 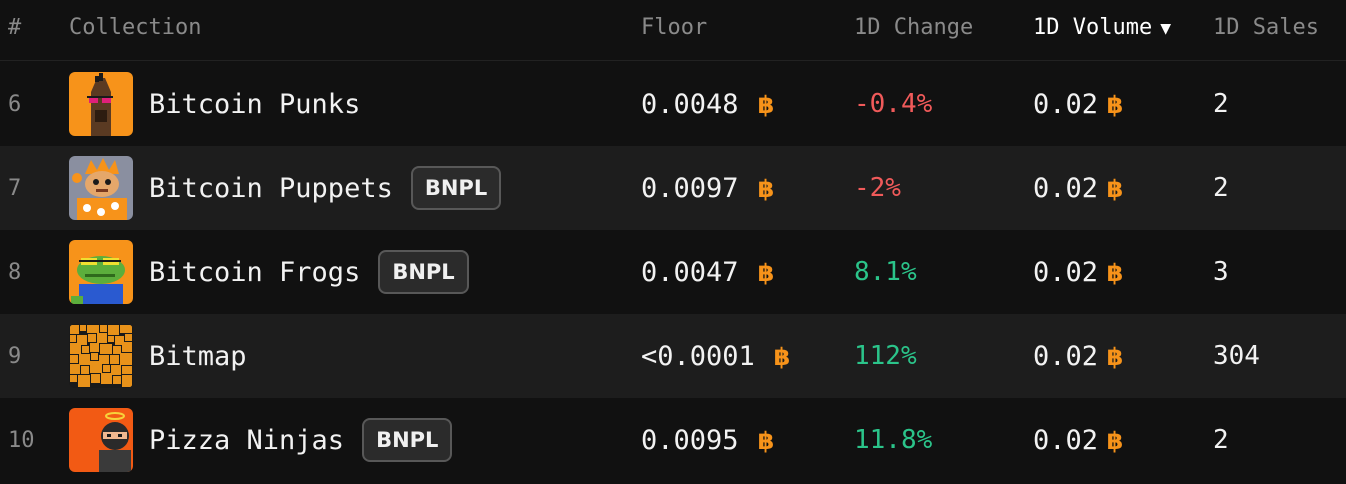 What do you see at coordinates (15, 272) in the screenshot?
I see `row-rank: 8` at bounding box center [15, 272].